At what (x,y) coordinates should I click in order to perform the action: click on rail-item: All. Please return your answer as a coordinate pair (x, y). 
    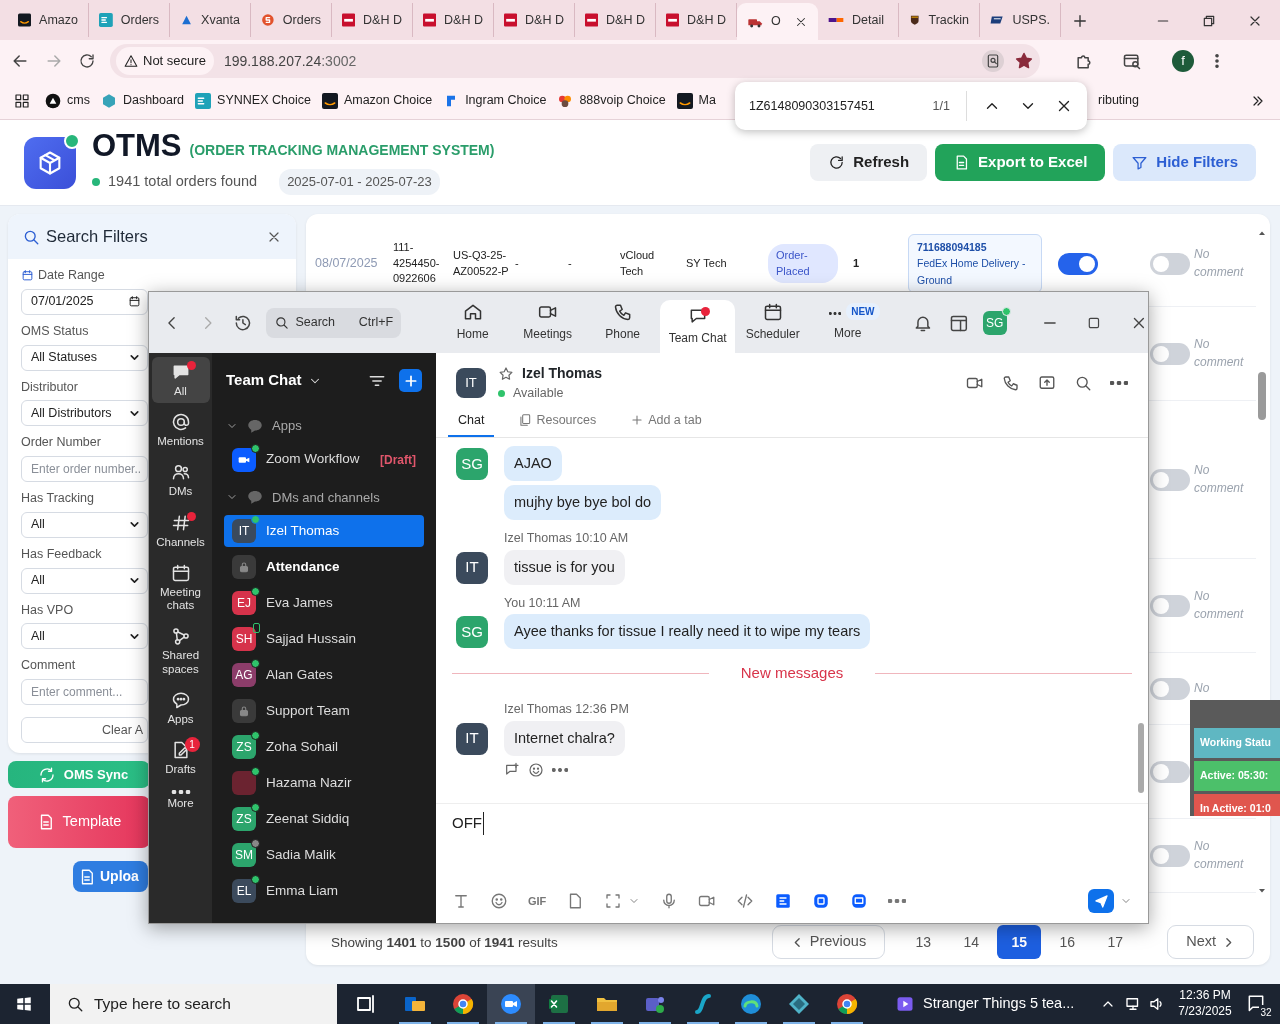
    Looking at the image, I should click on (180, 380).